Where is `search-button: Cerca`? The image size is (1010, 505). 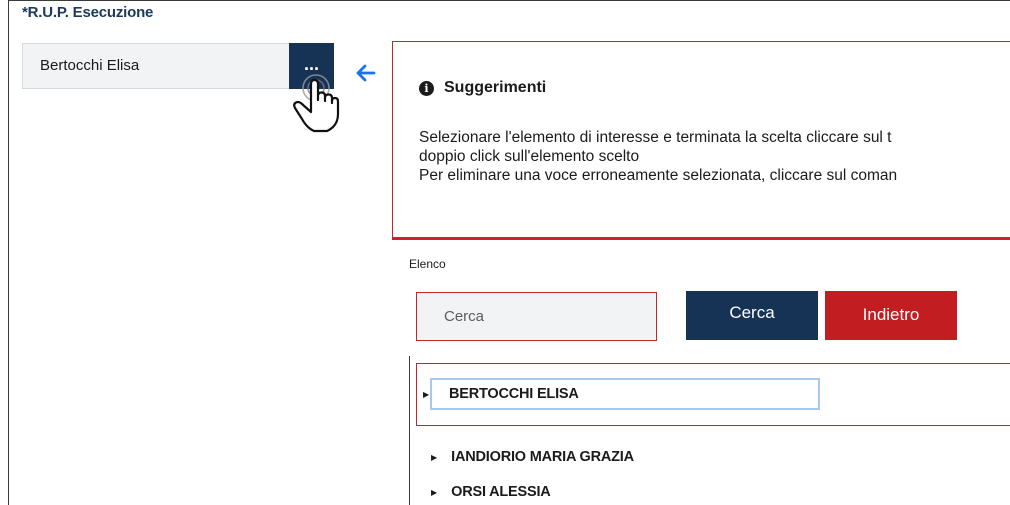 search-button: Cerca is located at coordinates (752, 315).